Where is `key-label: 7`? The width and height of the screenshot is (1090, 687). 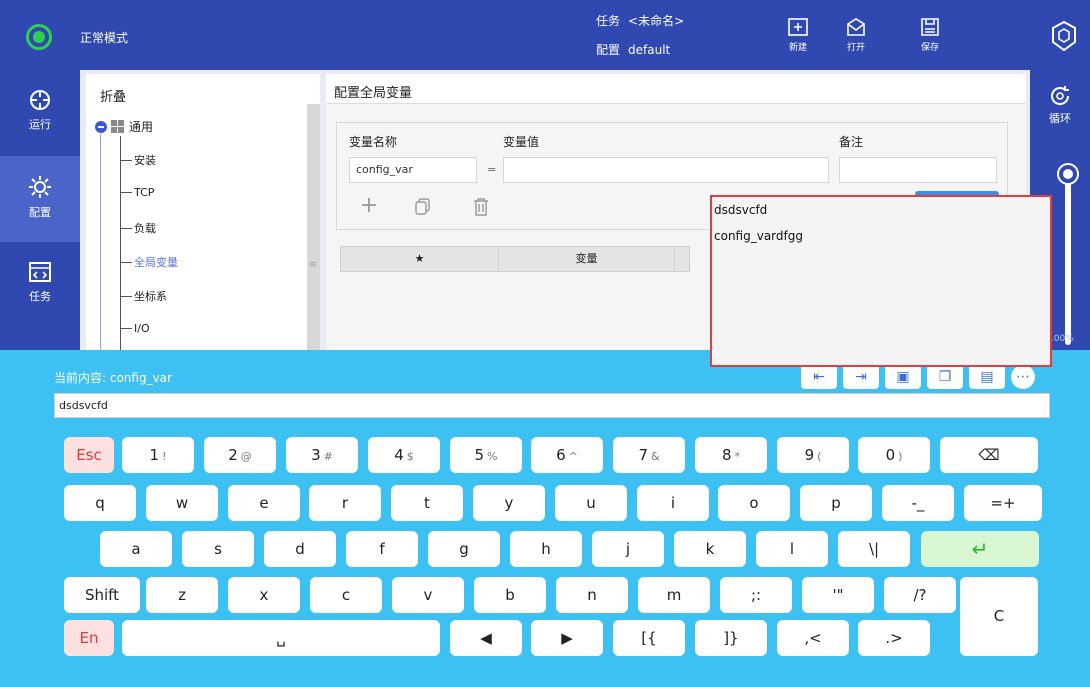 key-label: 7 is located at coordinates (643, 455).